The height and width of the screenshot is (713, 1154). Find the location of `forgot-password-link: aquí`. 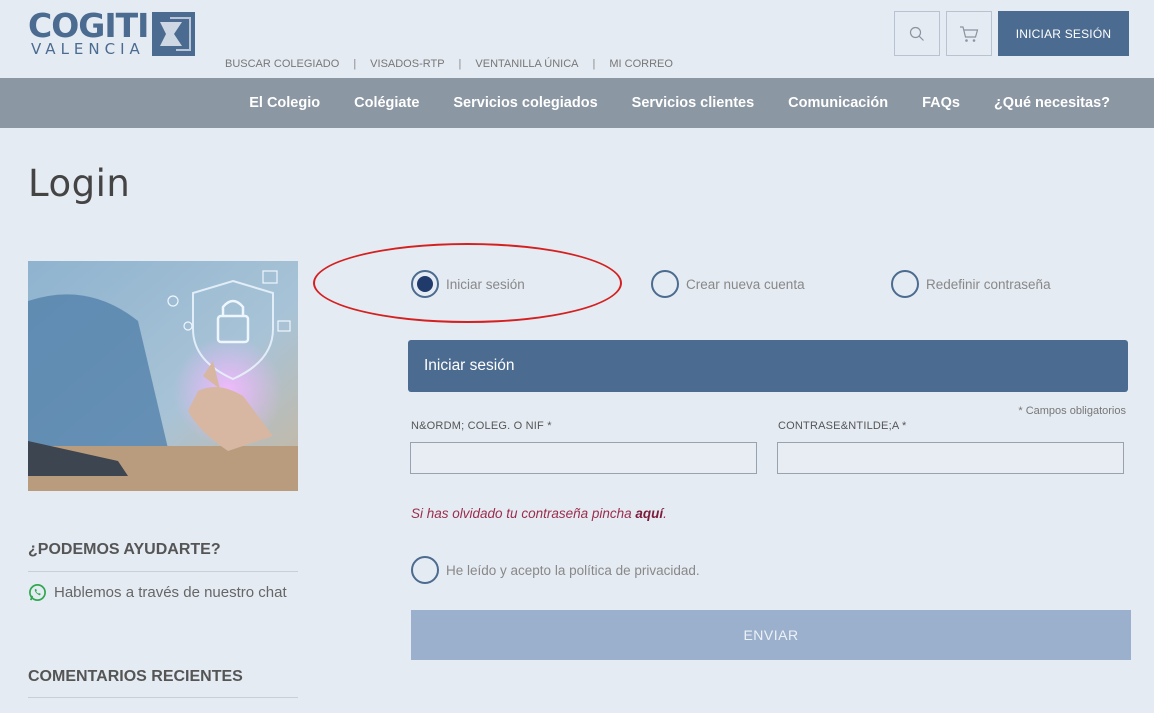

forgot-password-link: aquí is located at coordinates (649, 513).